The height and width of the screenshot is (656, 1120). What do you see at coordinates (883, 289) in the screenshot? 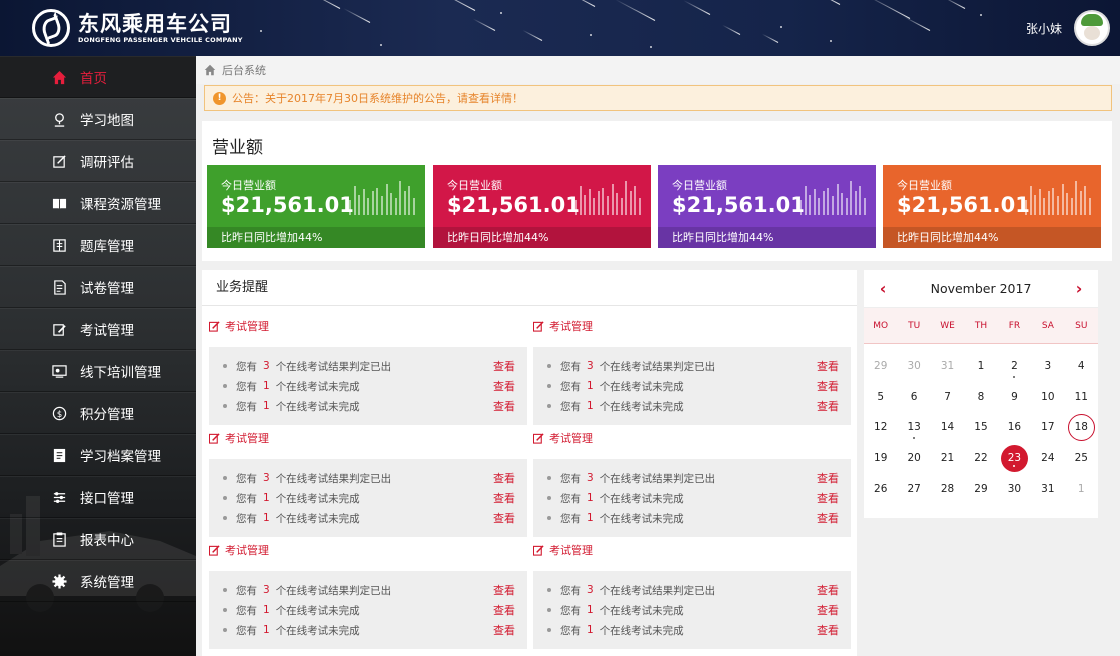
I see `calendar-prev-button: ‹` at bounding box center [883, 289].